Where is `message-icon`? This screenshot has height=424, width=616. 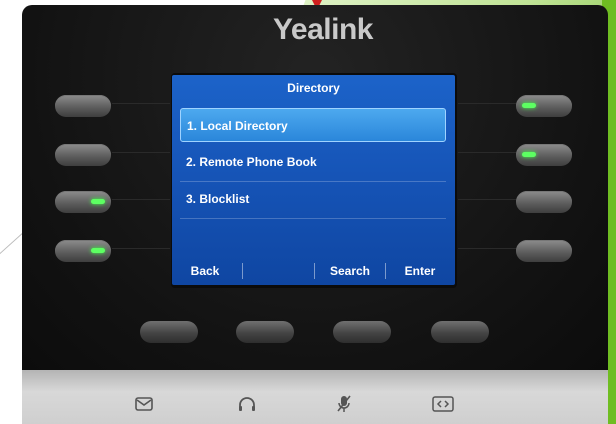
message-icon is located at coordinates (144, 404).